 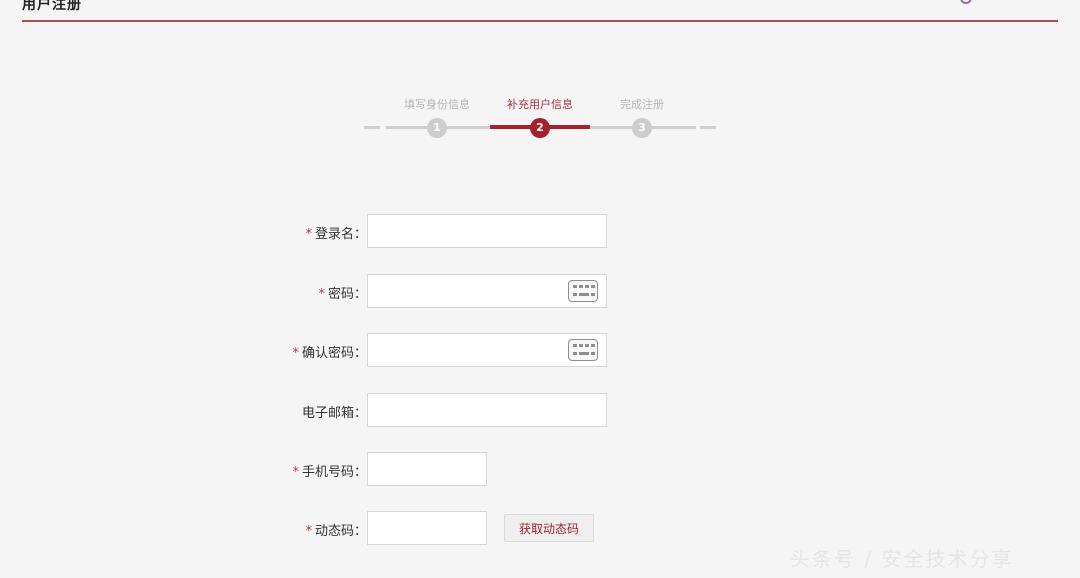 I want to click on step-2-label: 补充用户信息, so click(x=540, y=104).